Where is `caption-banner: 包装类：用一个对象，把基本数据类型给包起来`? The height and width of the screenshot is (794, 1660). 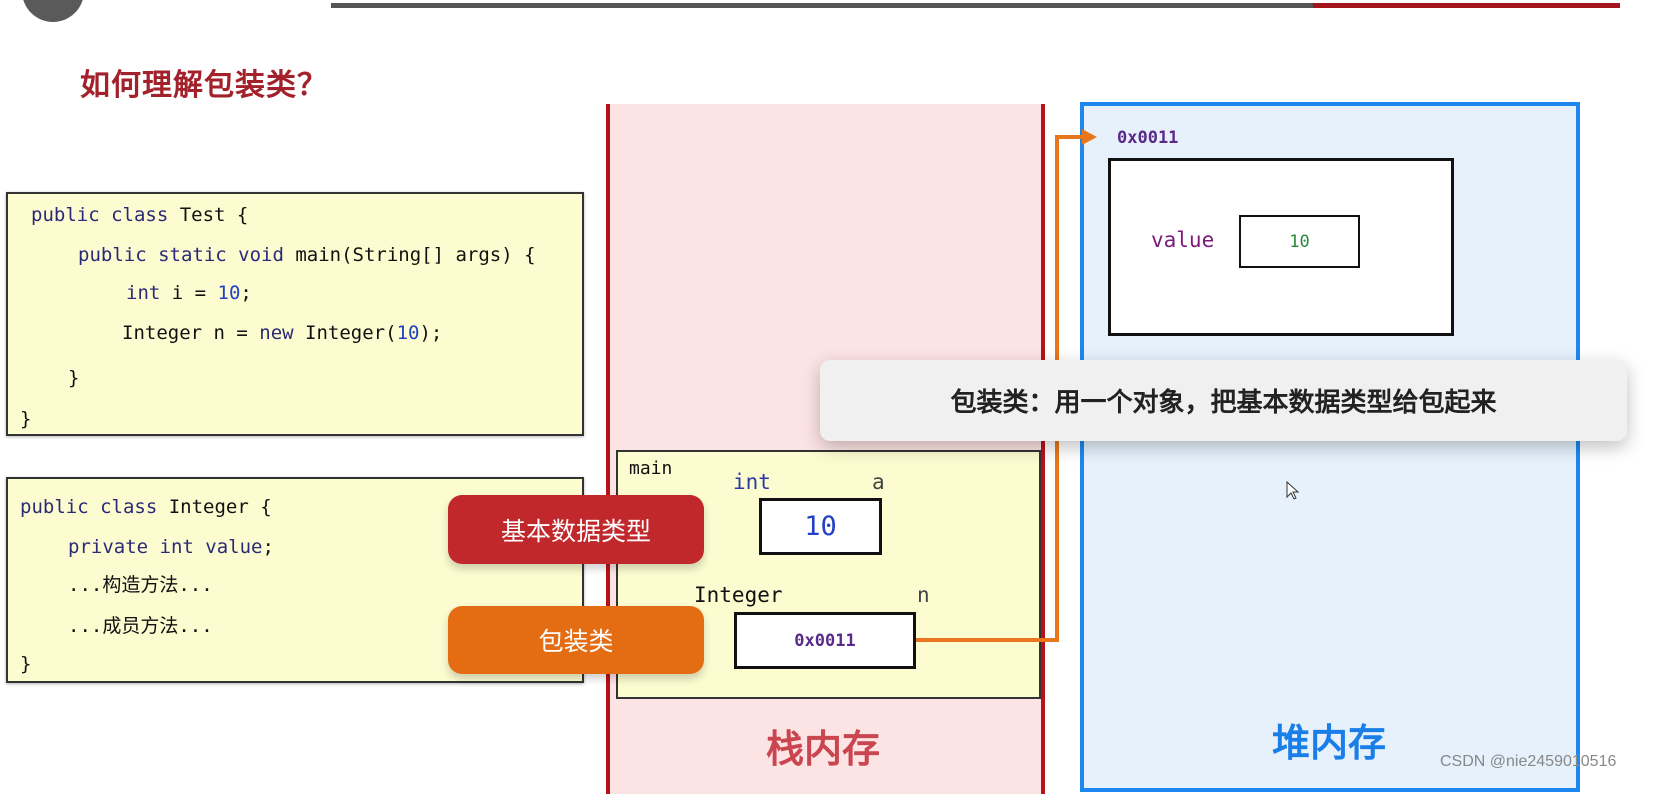 caption-banner: 包装类：用一个对象，把基本数据类型给包起来 is located at coordinates (1223, 400).